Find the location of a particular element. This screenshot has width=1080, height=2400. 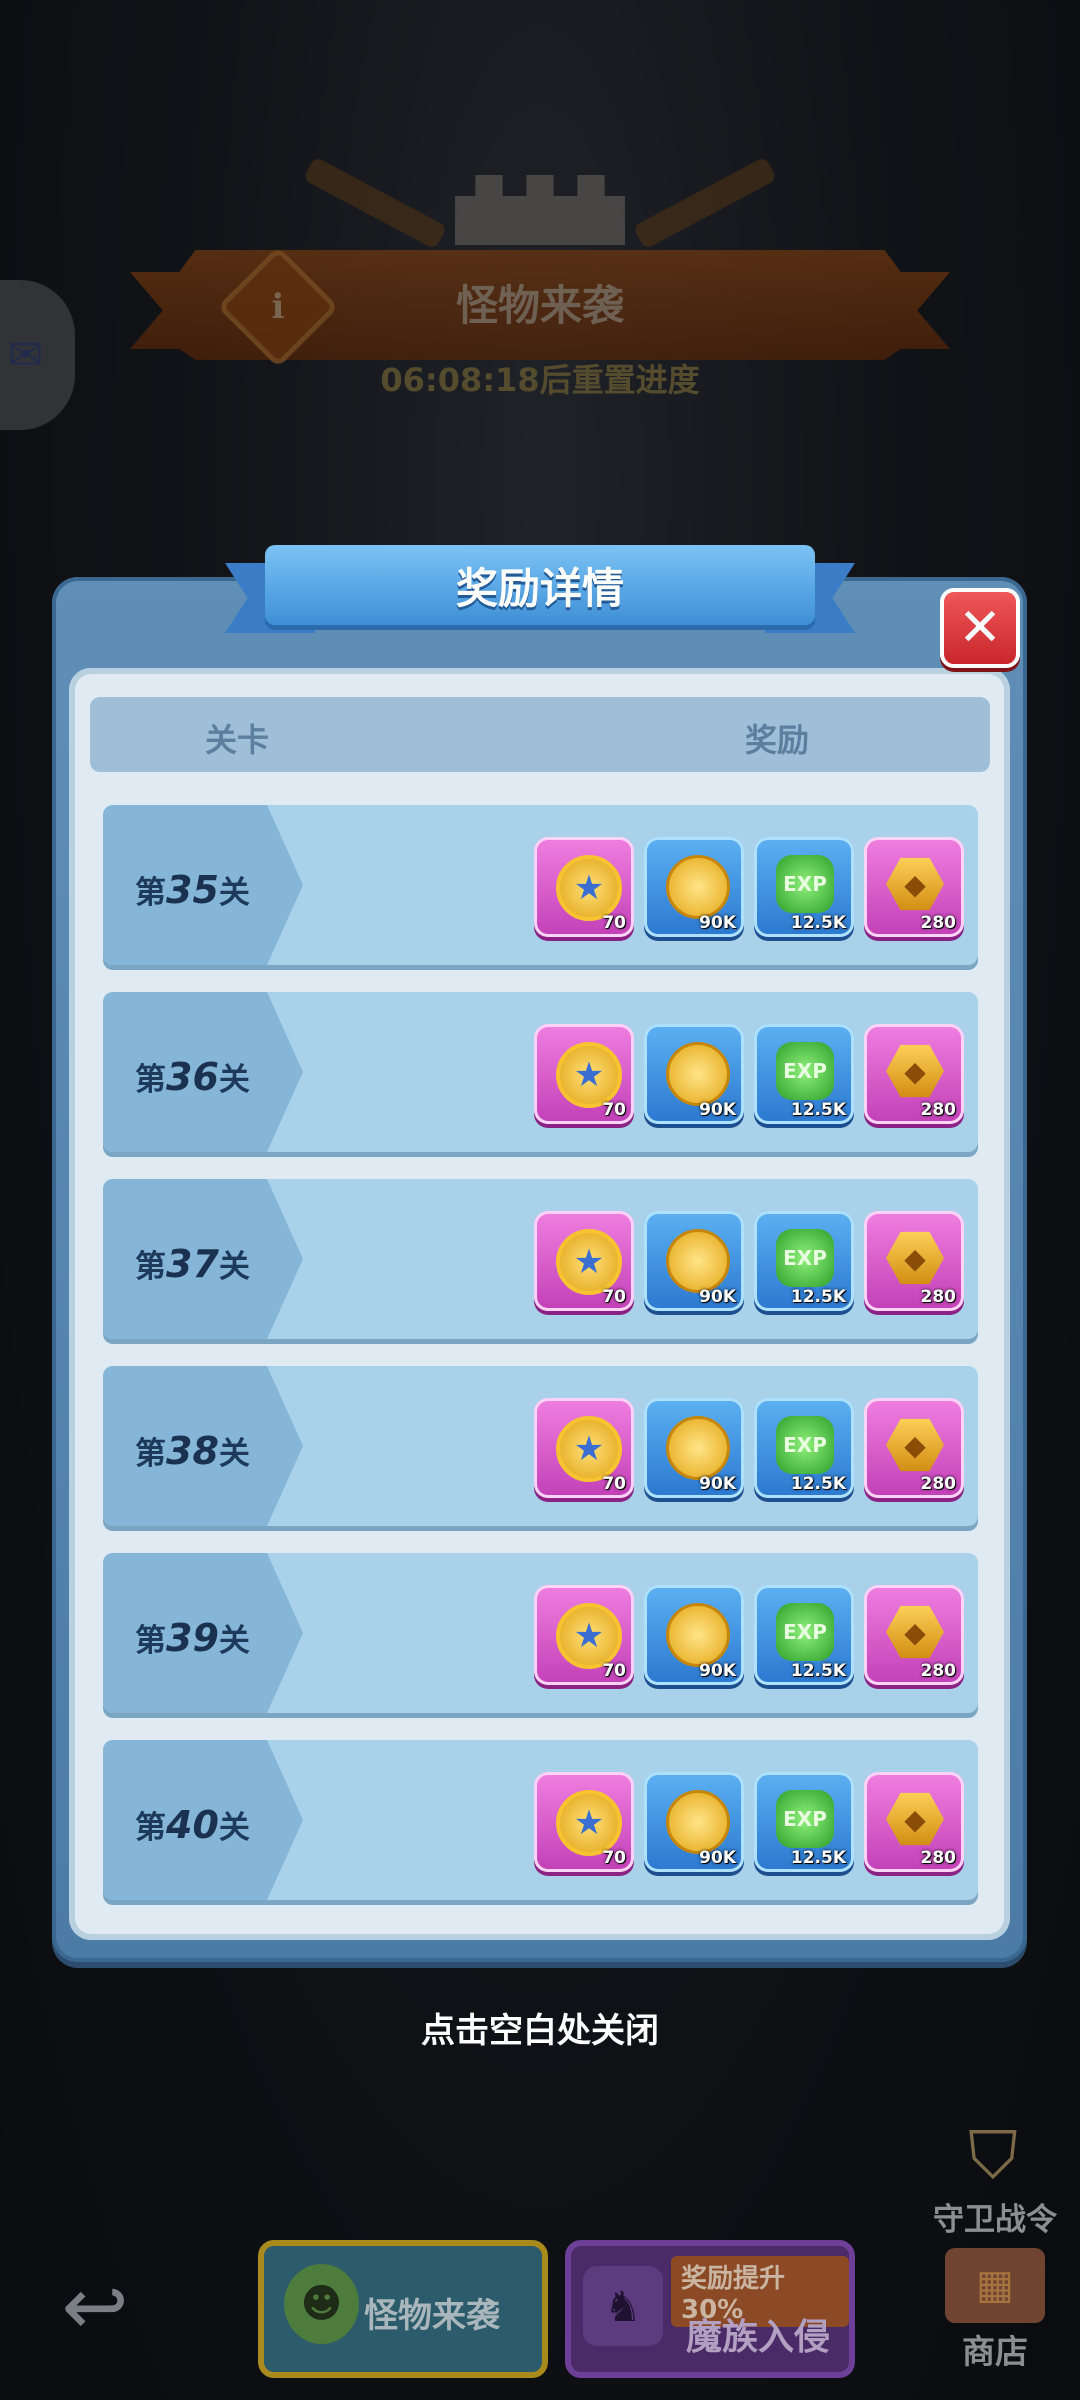

level-number: 38 is located at coordinates (192, 1451).